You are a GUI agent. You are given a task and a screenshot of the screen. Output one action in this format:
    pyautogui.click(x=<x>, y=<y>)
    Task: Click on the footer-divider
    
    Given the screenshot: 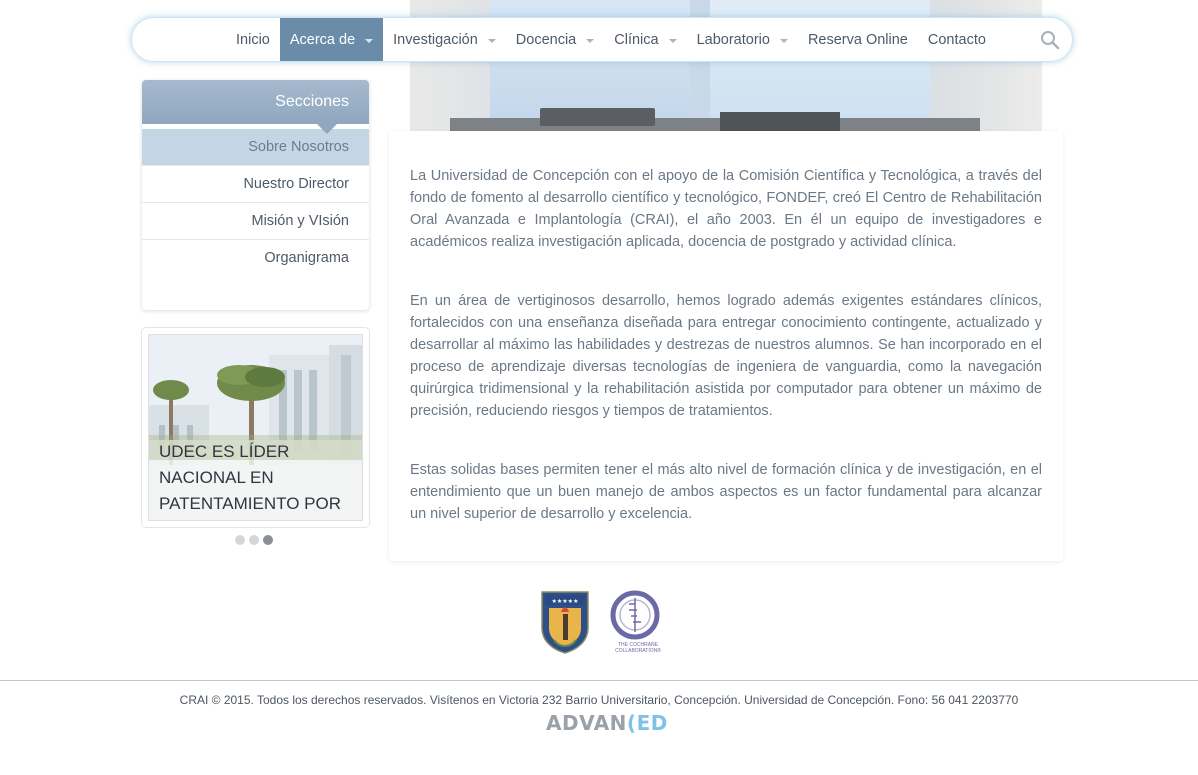 What is the action you would take?
    pyautogui.click(x=599, y=680)
    